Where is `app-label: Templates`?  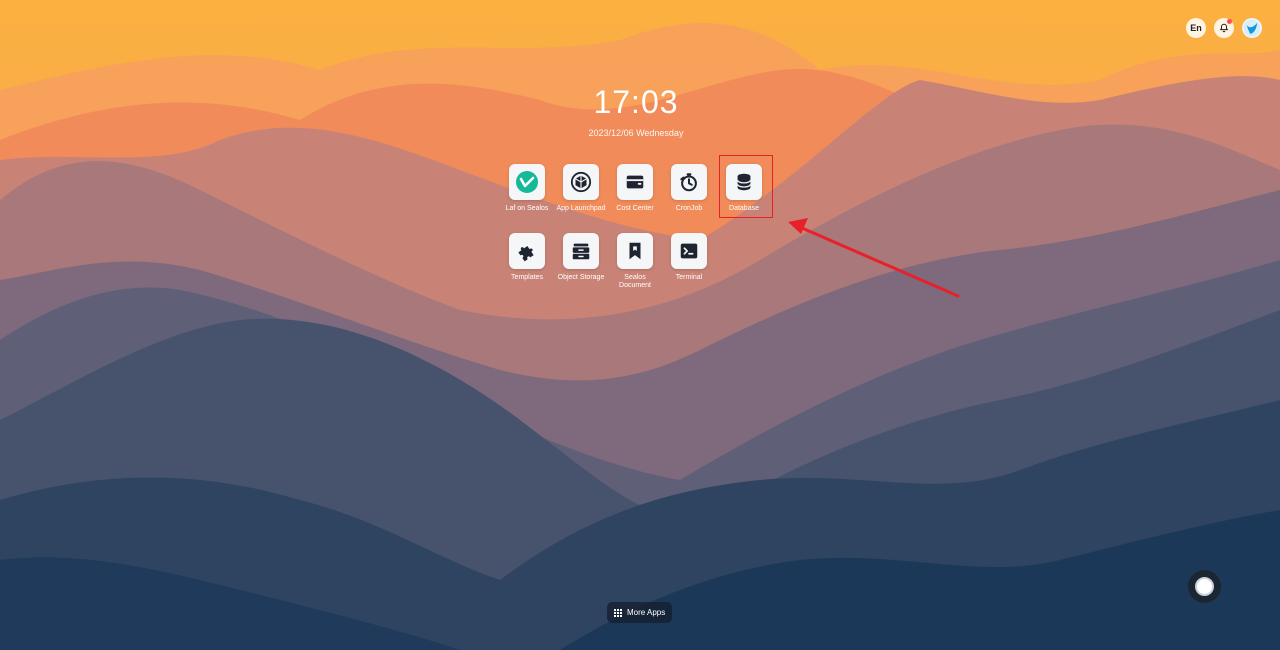
app-label: Templates is located at coordinates (527, 277).